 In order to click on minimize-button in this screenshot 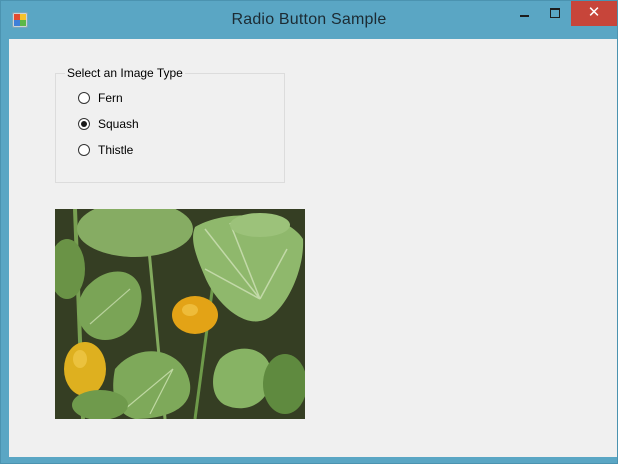, I will do `click(525, 13)`.